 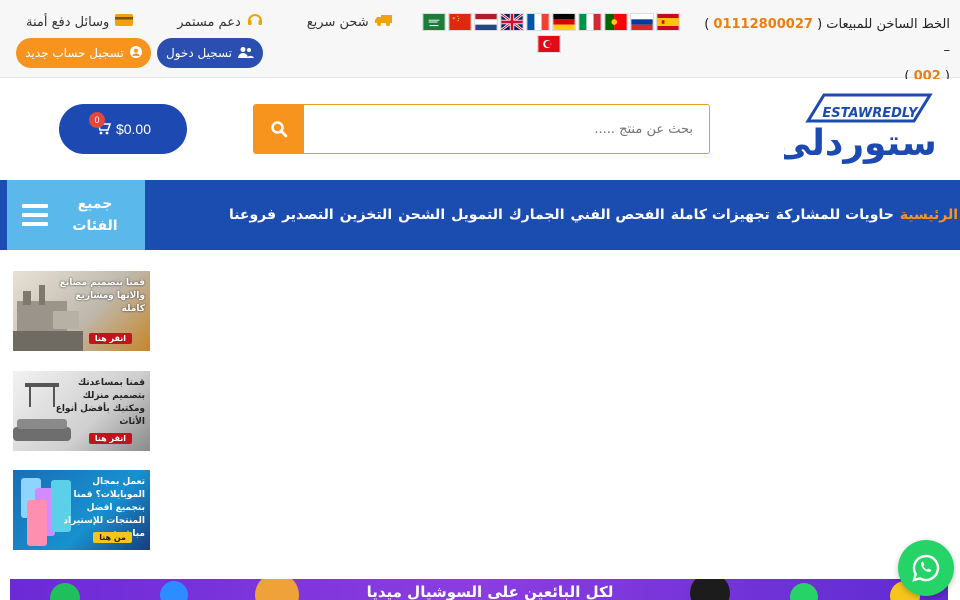 I want to click on hamburger-menu-icon, so click(x=35, y=215).